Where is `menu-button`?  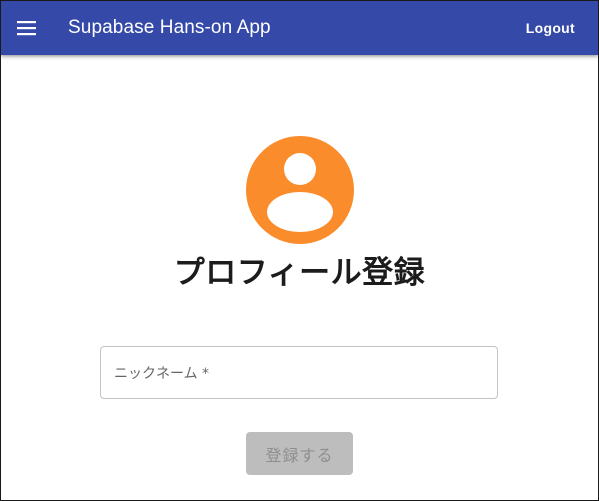
menu-button is located at coordinates (27, 28).